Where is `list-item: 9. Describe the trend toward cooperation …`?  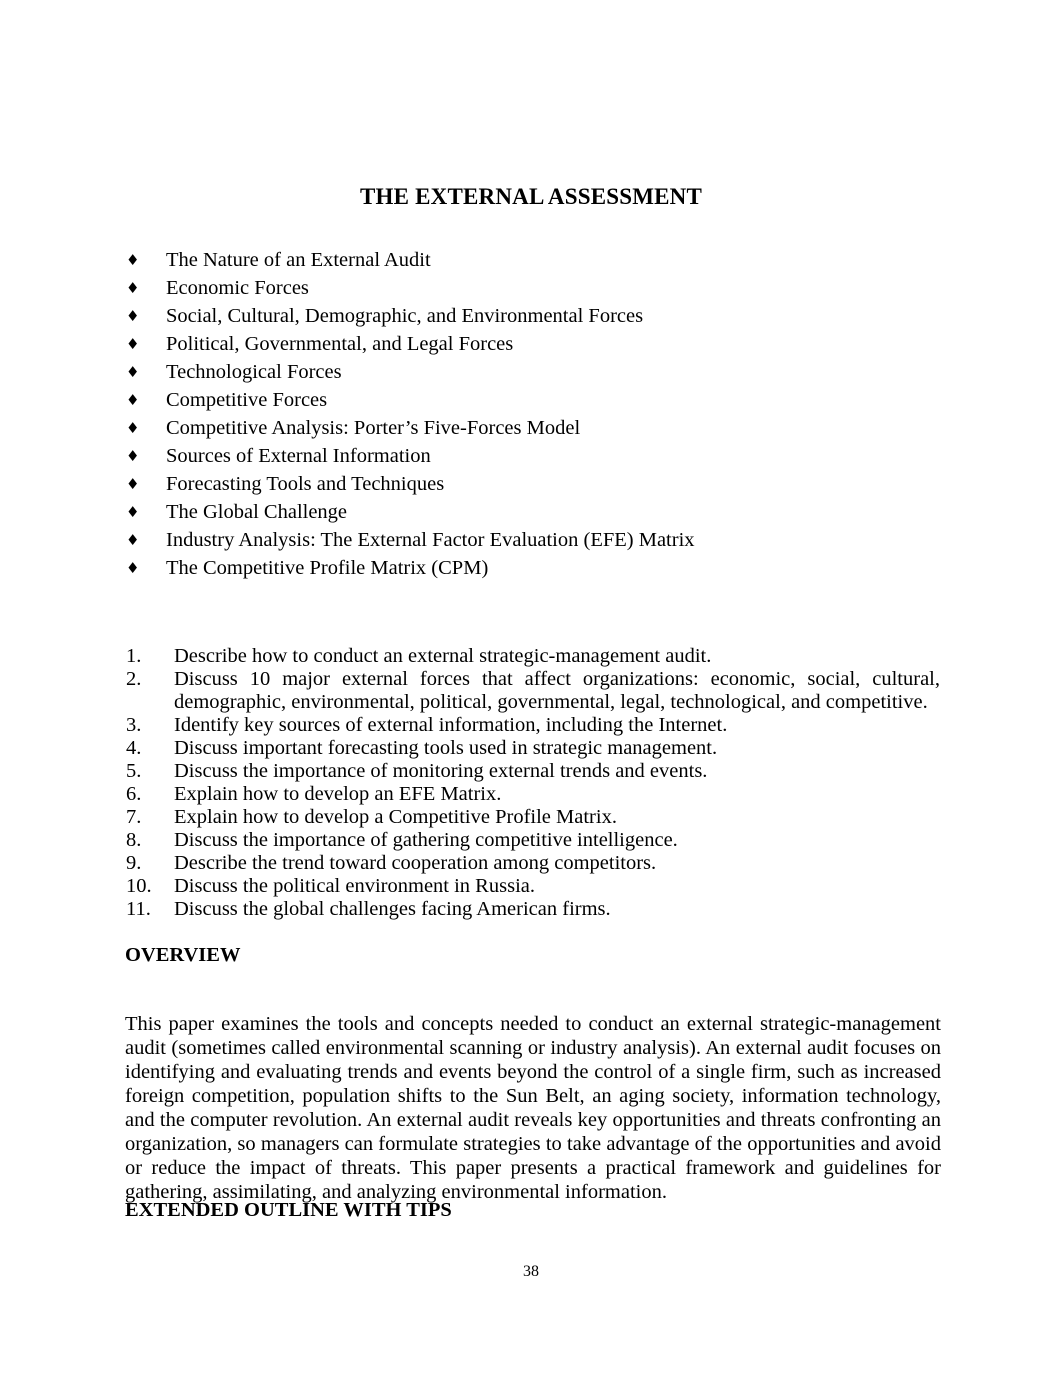
list-item: 9. Describe the trend toward cooperation … is located at coordinates (533, 863).